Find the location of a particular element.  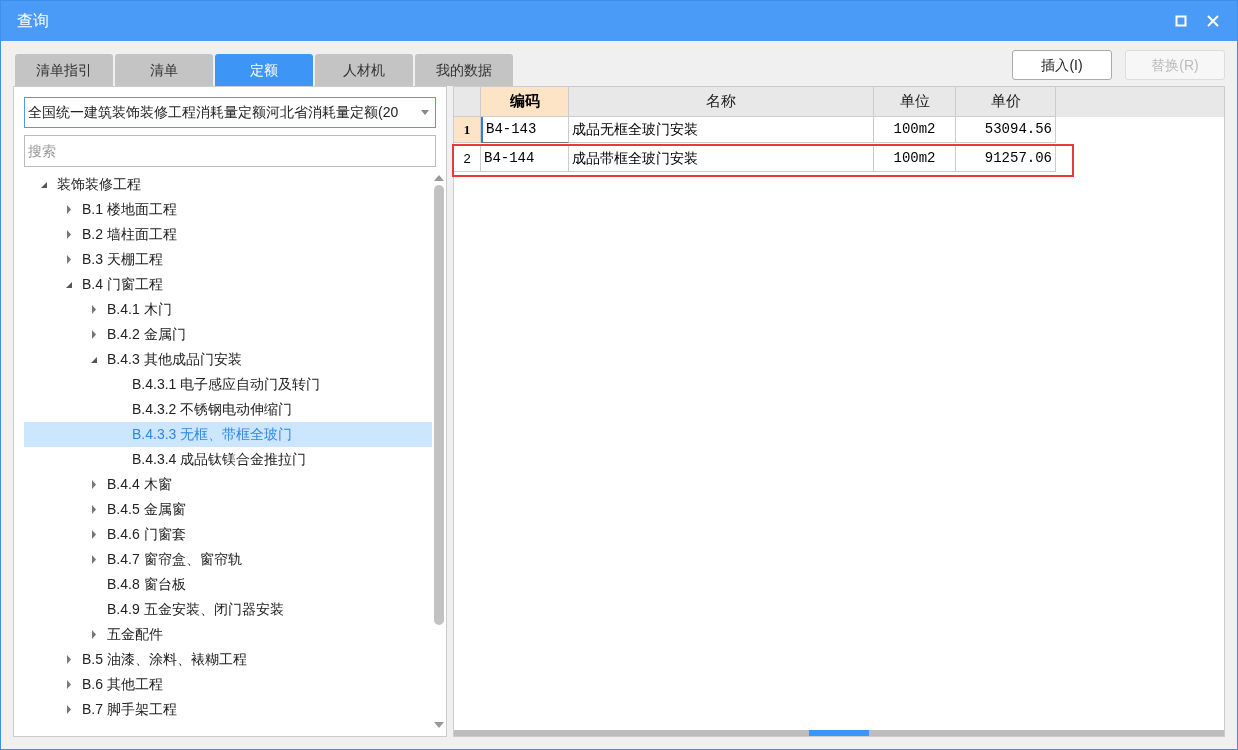

dropdown-caret-icon is located at coordinates (425, 112).